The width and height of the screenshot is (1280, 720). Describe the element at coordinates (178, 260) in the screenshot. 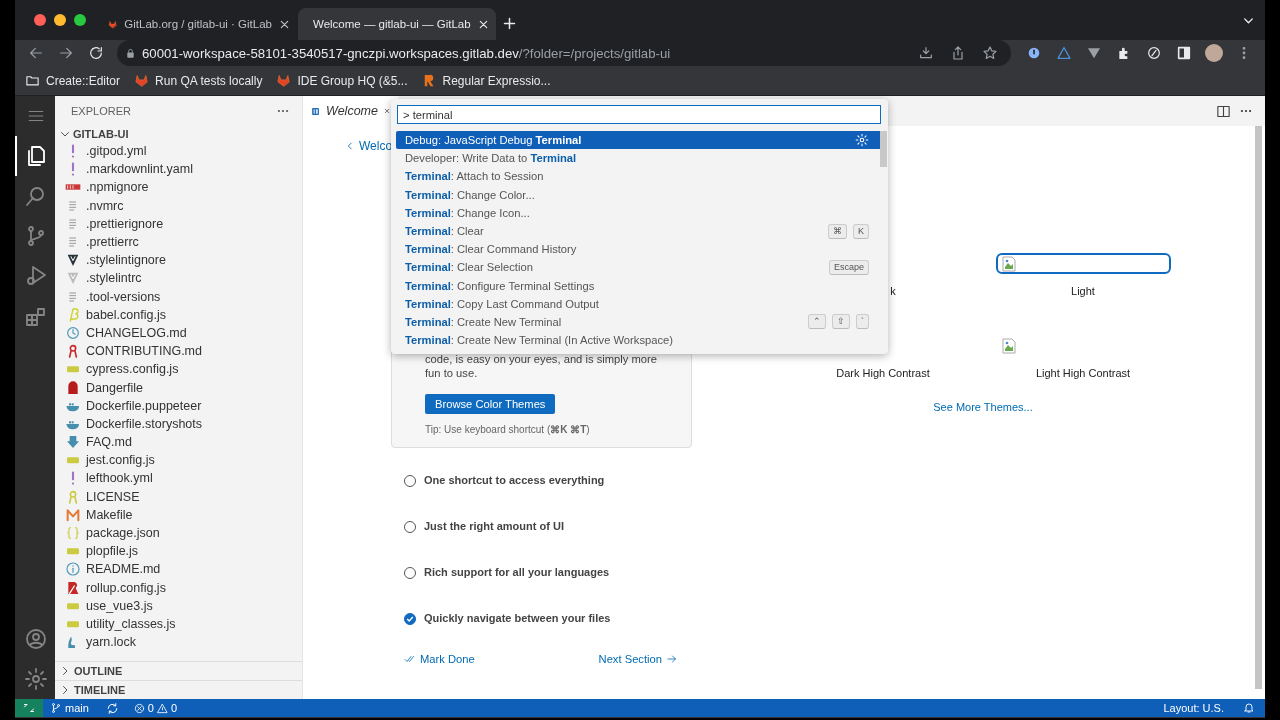

I see `file-item: .stylelintignore` at that location.